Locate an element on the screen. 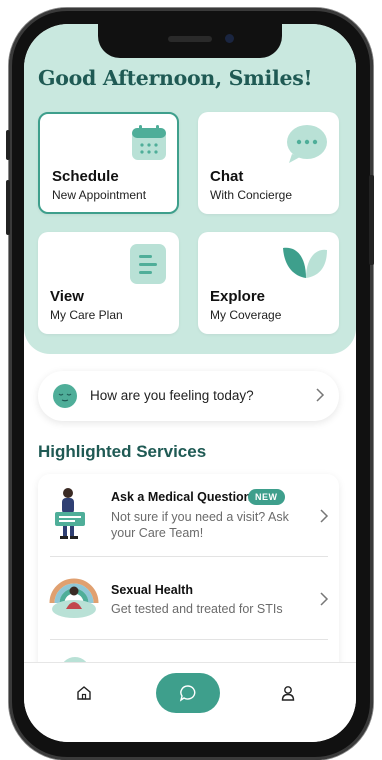 The width and height of the screenshot is (382, 760). mood-checkin-button: How are you feeling today? is located at coordinates (188, 396).